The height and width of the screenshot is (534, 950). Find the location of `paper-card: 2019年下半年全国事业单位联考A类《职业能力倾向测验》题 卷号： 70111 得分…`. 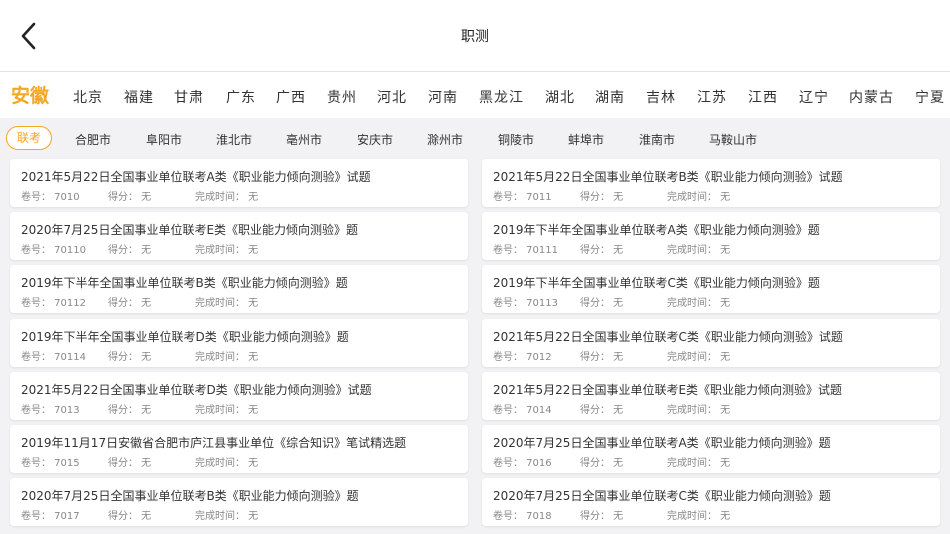

paper-card: 2019年下半年全国事业单位联考A类《职业能力倾向测验》题 卷号： 70111 得分… is located at coordinates (711, 236).